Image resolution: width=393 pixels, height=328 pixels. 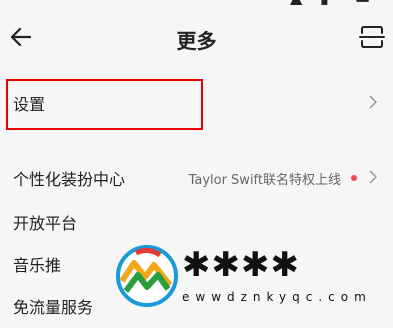 I want to click on menu-item-label: 个性化装扮中心, so click(x=69, y=179).